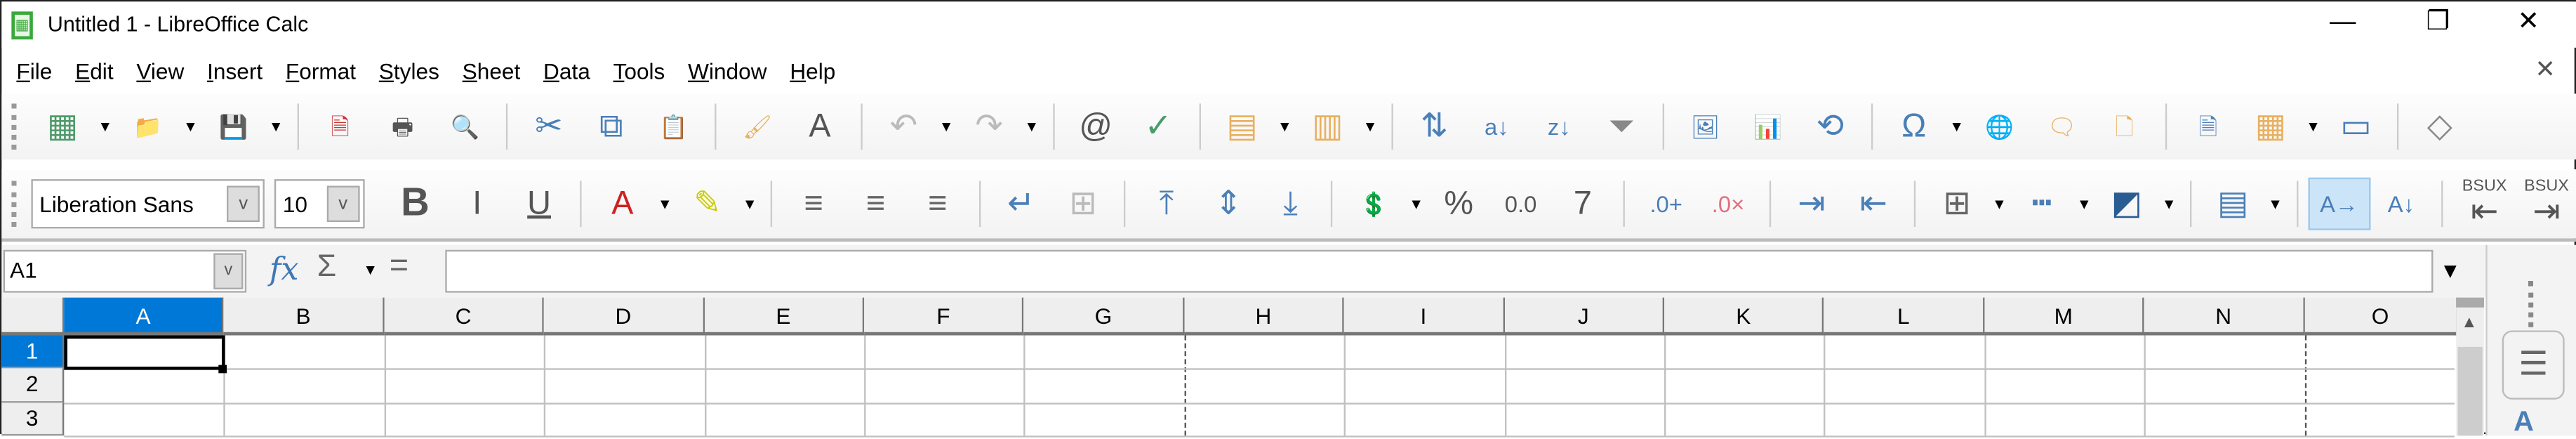 Image resolution: width=2576 pixels, height=439 pixels. What do you see at coordinates (2270, 127) in the screenshot?
I see `freeze-rows-columns-button: ▦` at bounding box center [2270, 127].